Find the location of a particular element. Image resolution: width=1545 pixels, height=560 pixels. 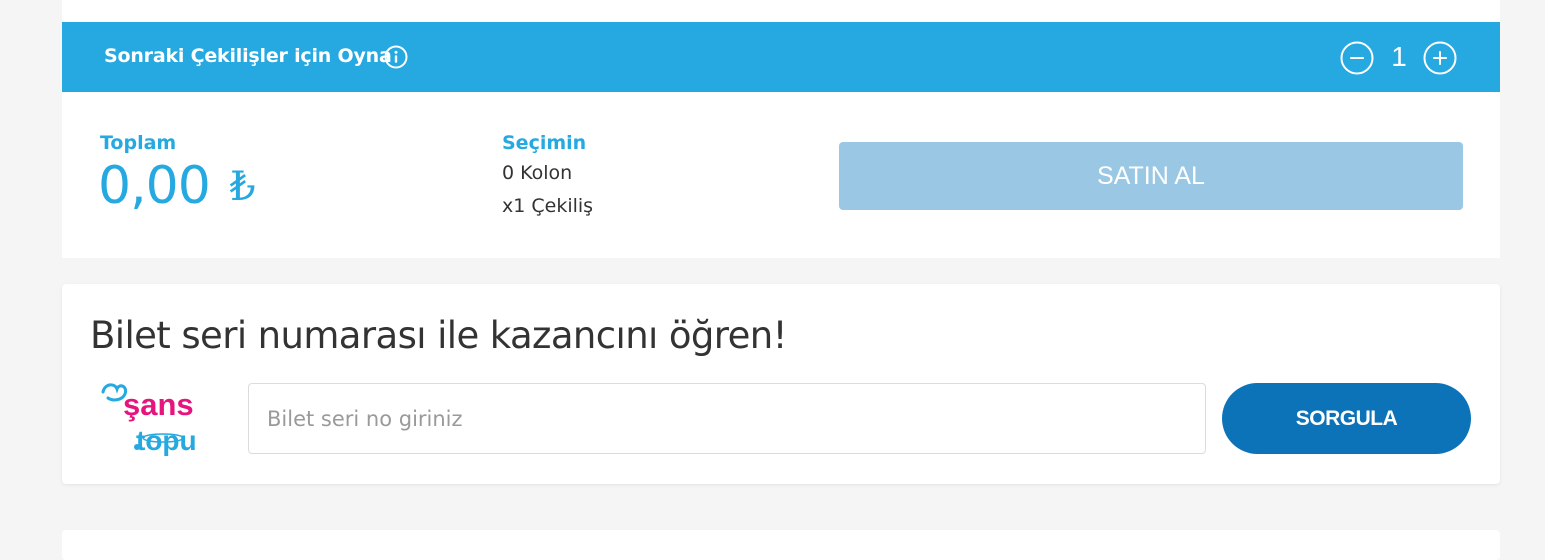

total-label: Toplam is located at coordinates (138, 143).